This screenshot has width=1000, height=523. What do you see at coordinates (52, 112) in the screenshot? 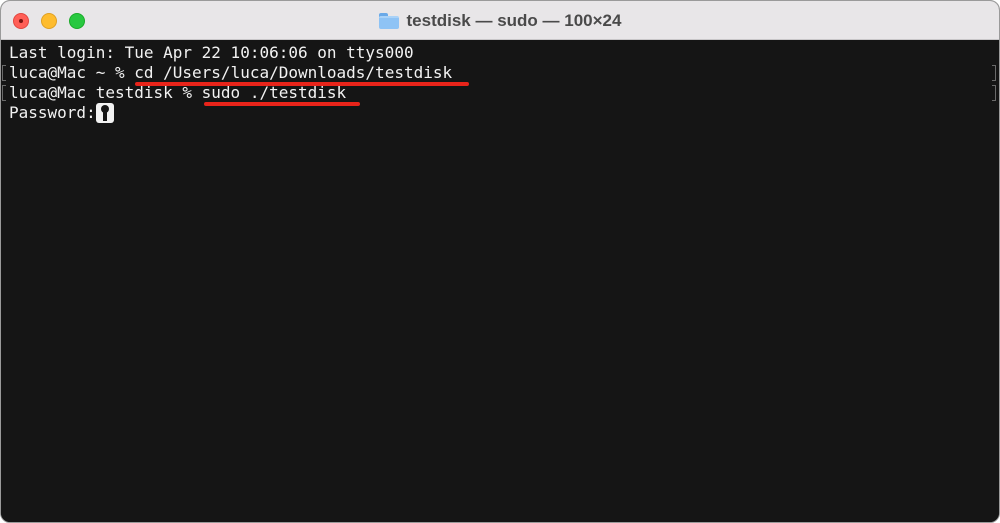
I see `password-prompt: Password:` at bounding box center [52, 112].